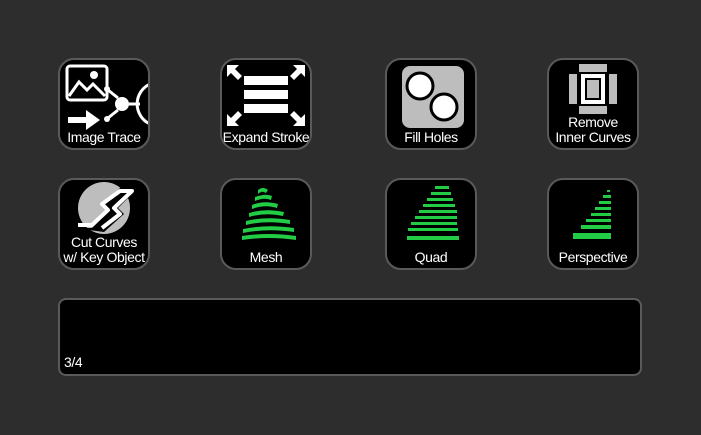 This screenshot has height=435, width=701. I want to click on page-indicator: 3/4, so click(73, 362).